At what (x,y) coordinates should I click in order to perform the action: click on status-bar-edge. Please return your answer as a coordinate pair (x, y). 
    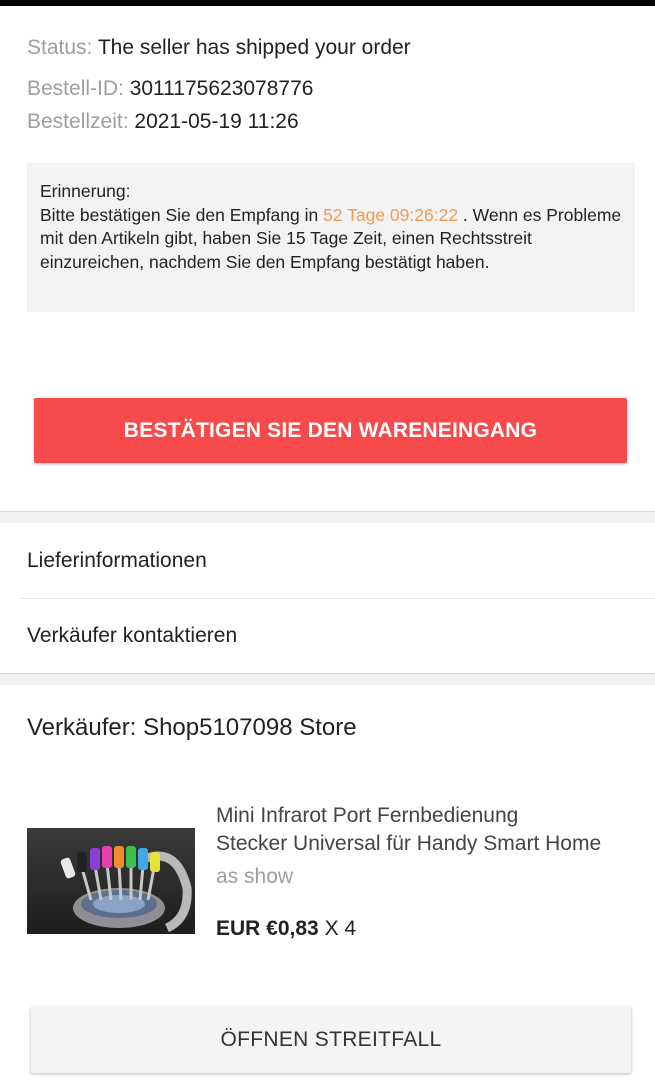
    Looking at the image, I should click on (327, 3).